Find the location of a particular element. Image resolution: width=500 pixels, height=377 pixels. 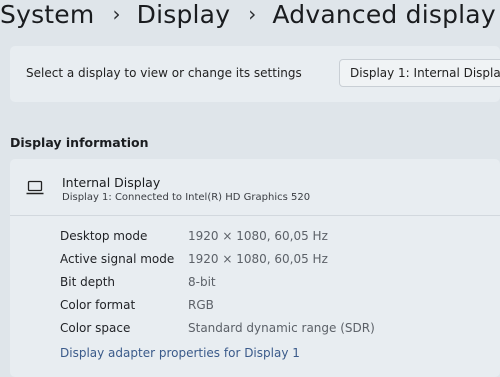

breadcrumb-display: Display is located at coordinates (184, 14).